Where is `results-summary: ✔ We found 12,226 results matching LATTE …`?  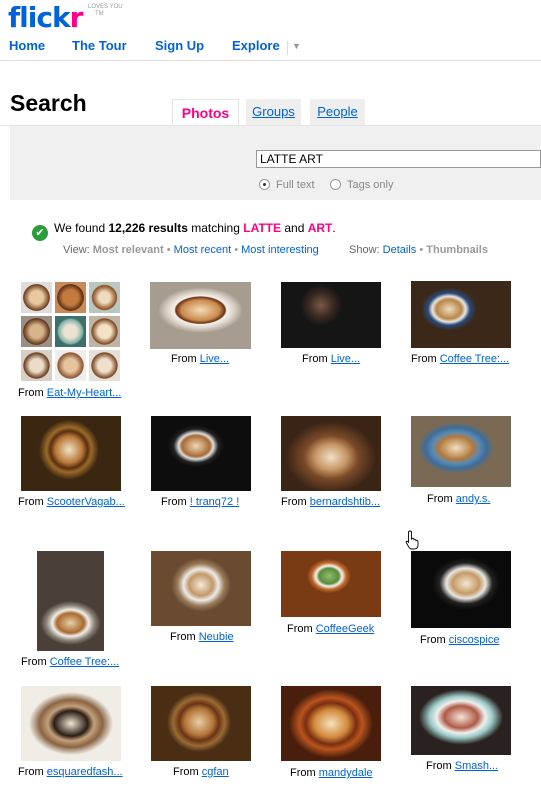
results-summary: ✔ We found 12,226 results matching LATTE … is located at coordinates (184, 231).